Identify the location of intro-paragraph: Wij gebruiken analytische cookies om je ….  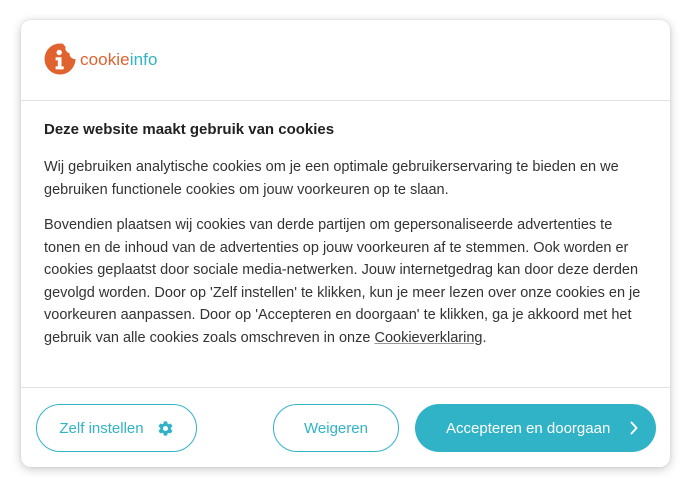
(331, 178).